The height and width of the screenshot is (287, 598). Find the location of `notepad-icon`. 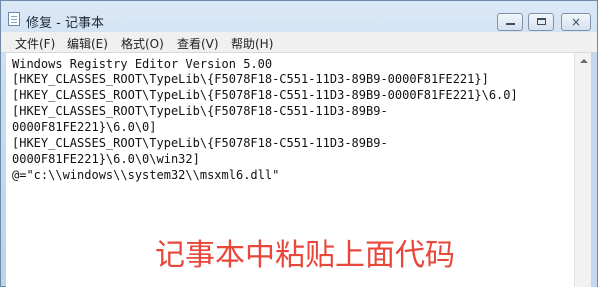

notepad-icon is located at coordinates (14, 19).